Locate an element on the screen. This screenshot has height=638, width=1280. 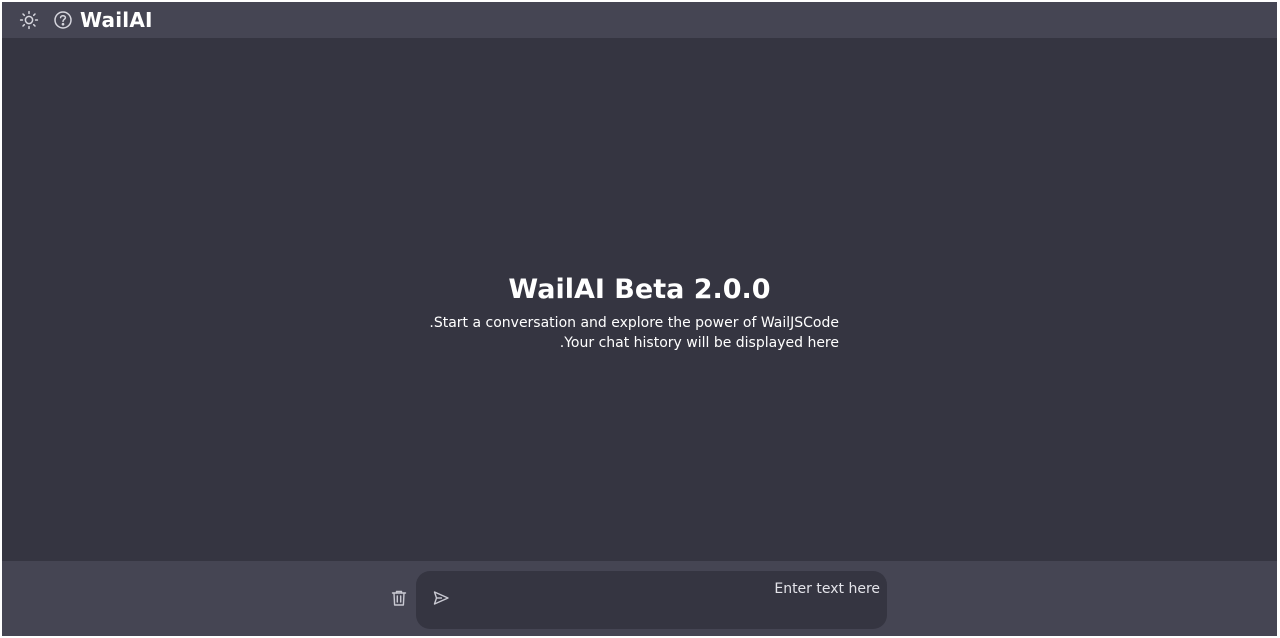
clear-chat-button is located at coordinates (399, 600).